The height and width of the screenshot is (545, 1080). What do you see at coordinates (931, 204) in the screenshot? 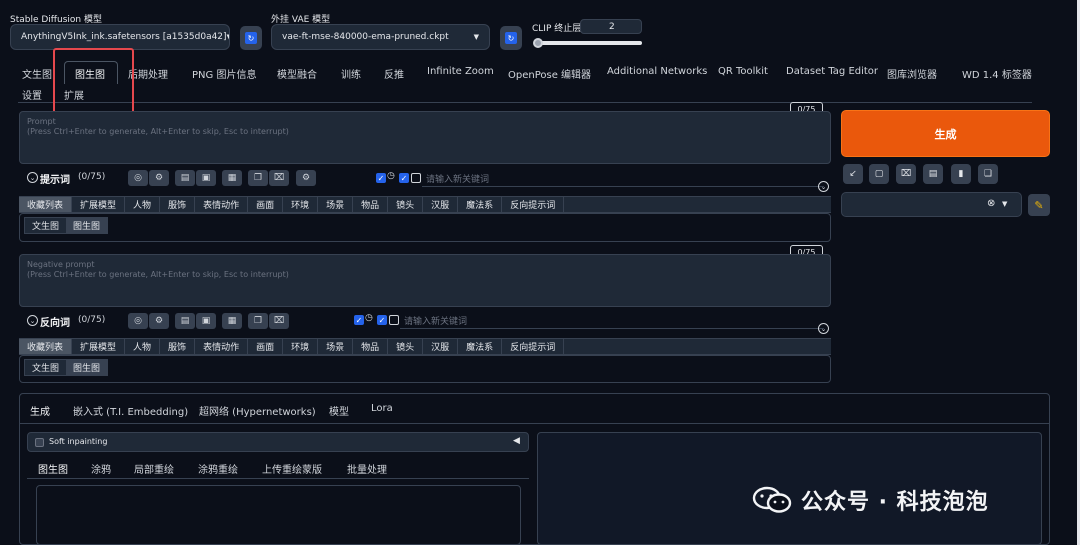
I see `styles-select: ⊗ ▼` at bounding box center [931, 204].